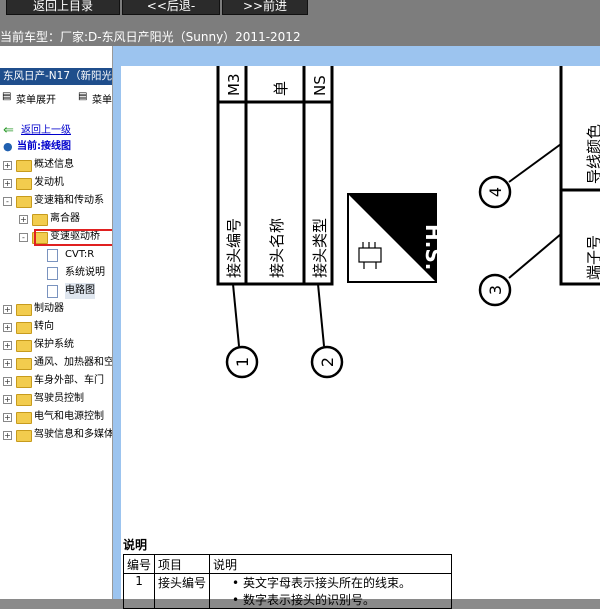  Describe the element at coordinates (85, 272) in the screenshot. I see `tree-item-label: 系统说明` at that location.